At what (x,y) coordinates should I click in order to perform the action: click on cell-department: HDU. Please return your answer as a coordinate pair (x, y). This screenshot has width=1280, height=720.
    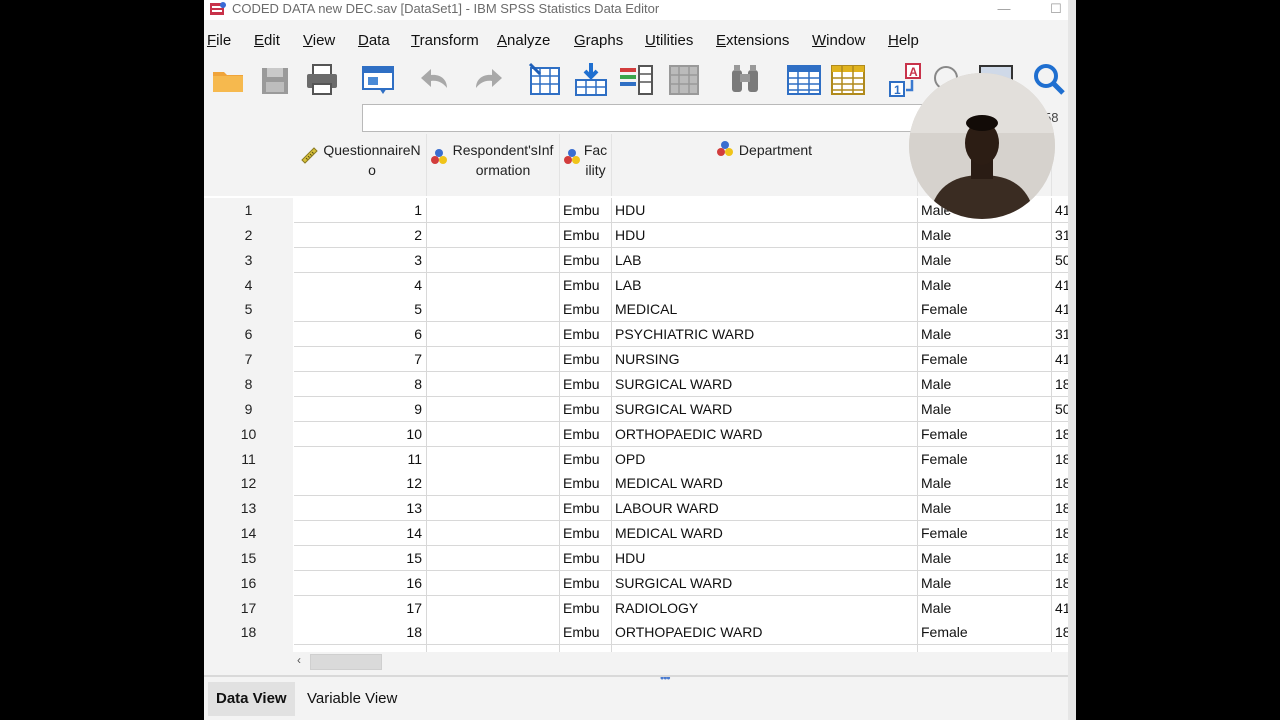
    Looking at the image, I should click on (765, 210).